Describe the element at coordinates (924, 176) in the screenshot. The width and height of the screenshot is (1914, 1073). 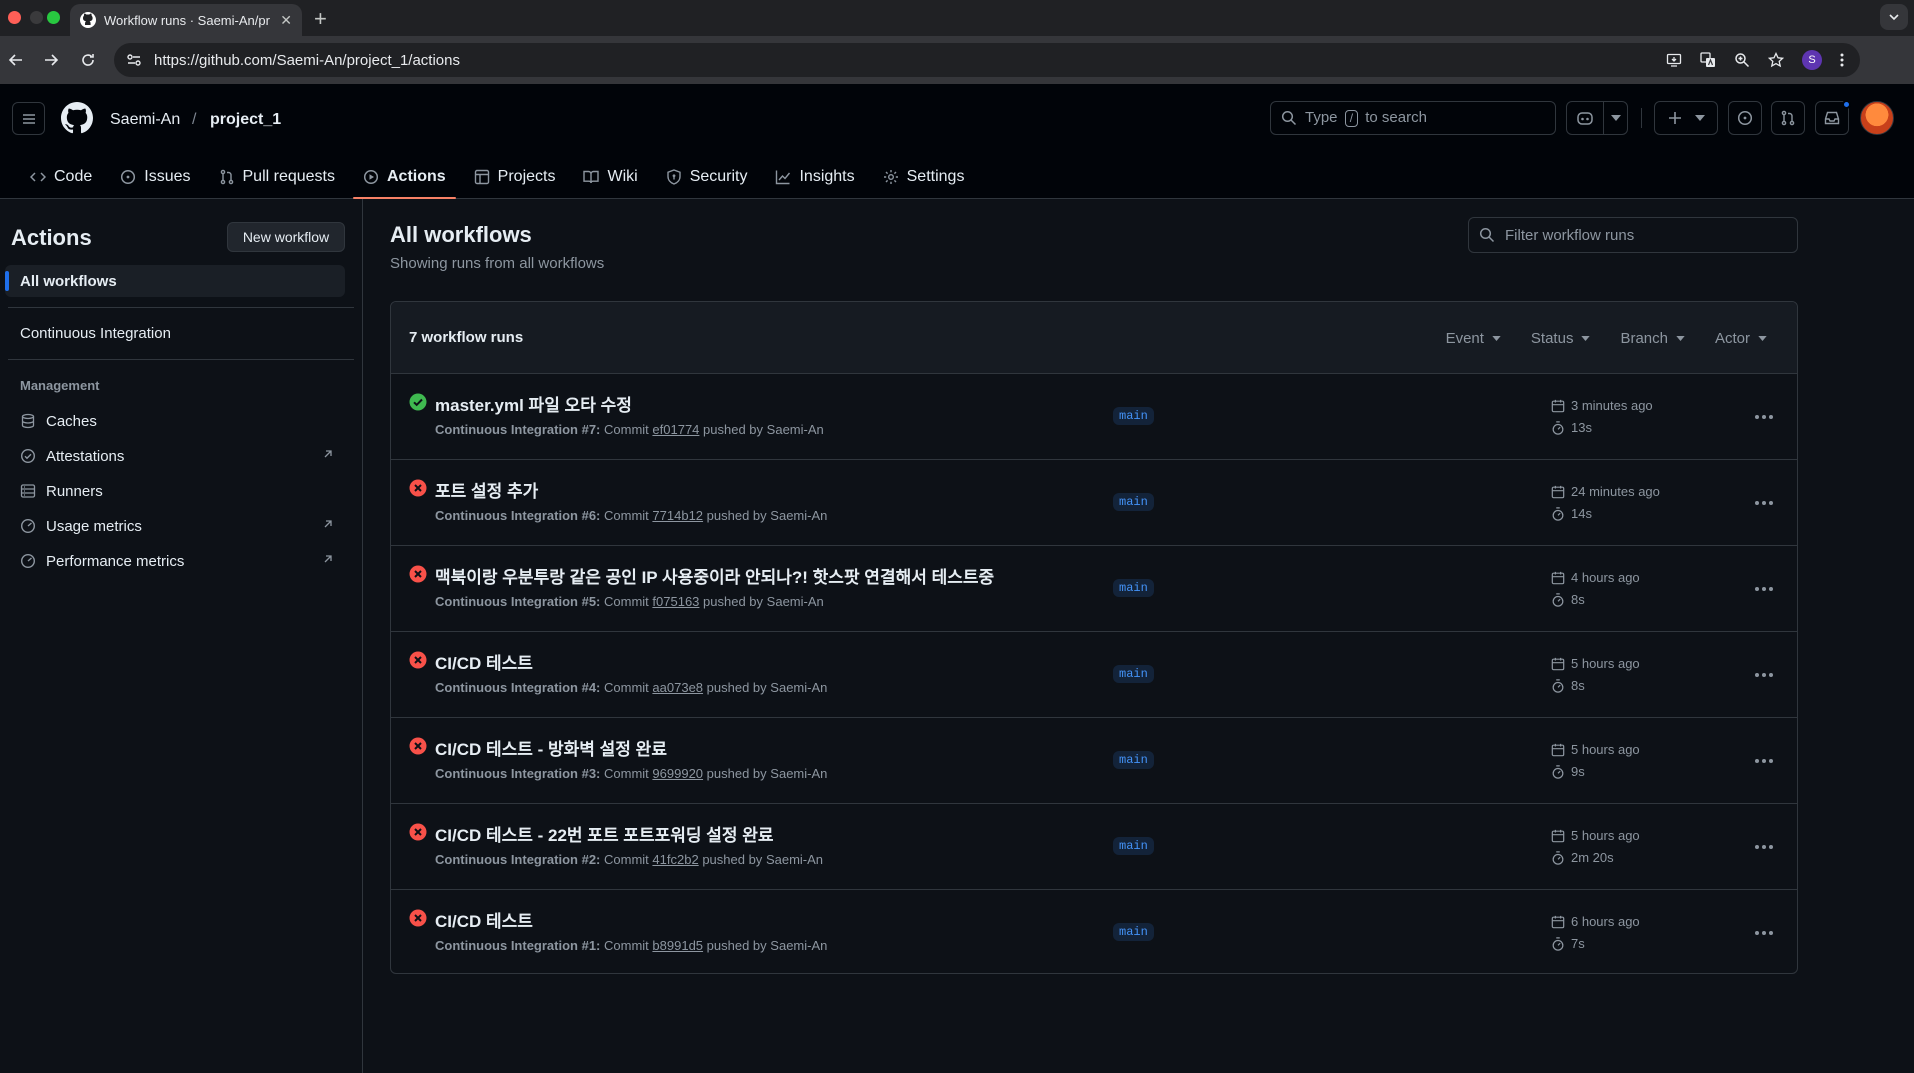
I see `tab-settings: Settings` at that location.